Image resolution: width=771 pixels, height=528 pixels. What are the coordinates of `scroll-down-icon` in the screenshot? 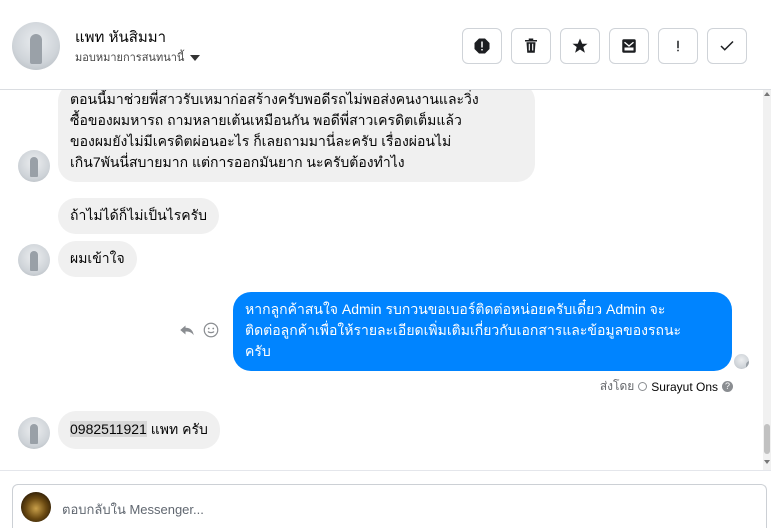 It's located at (767, 462).